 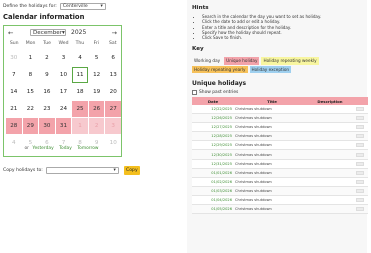 I want to click on holiday-date: 12/22/2025, so click(x=213, y=109).